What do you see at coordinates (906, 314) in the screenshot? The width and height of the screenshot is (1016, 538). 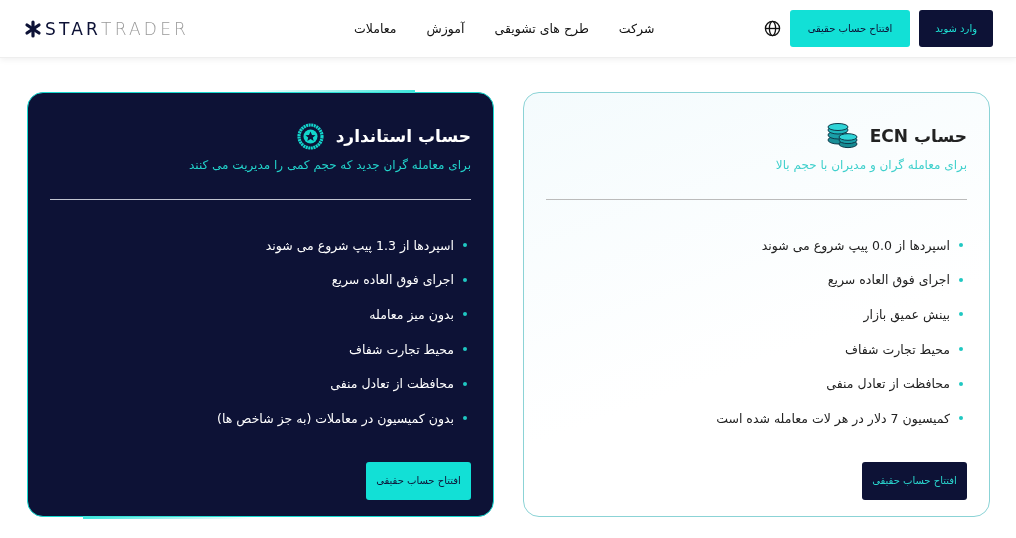 I see `feature-text: بینش عمیق بازار` at bounding box center [906, 314].